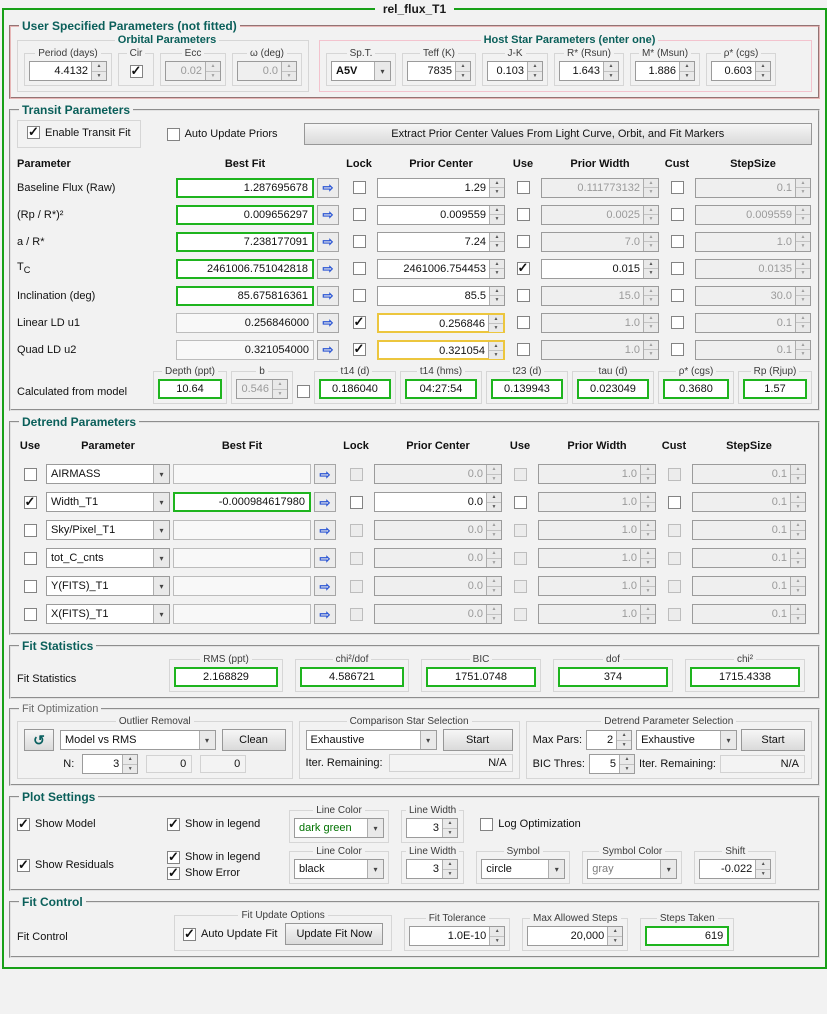  Describe the element at coordinates (753, 214) in the screenshot. I see `stepsize-spinner: 0.009559` at that location.